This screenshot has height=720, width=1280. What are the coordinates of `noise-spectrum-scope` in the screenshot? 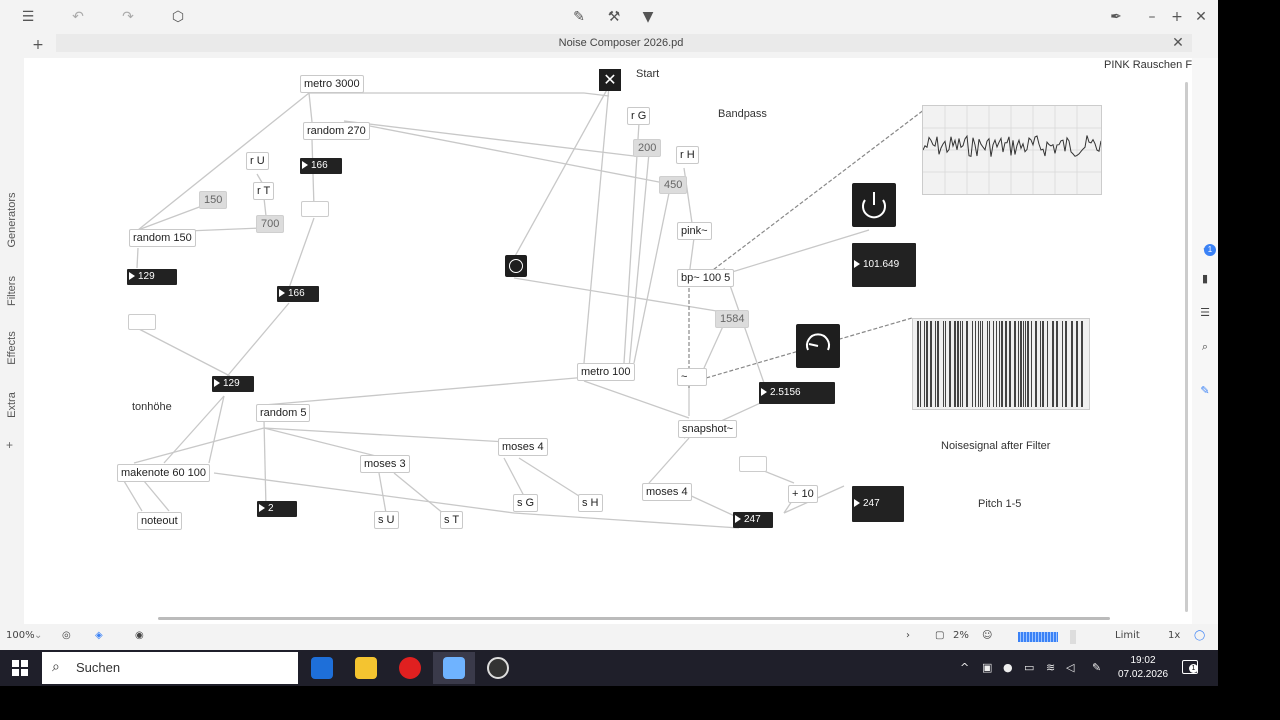 It's located at (1001, 364).